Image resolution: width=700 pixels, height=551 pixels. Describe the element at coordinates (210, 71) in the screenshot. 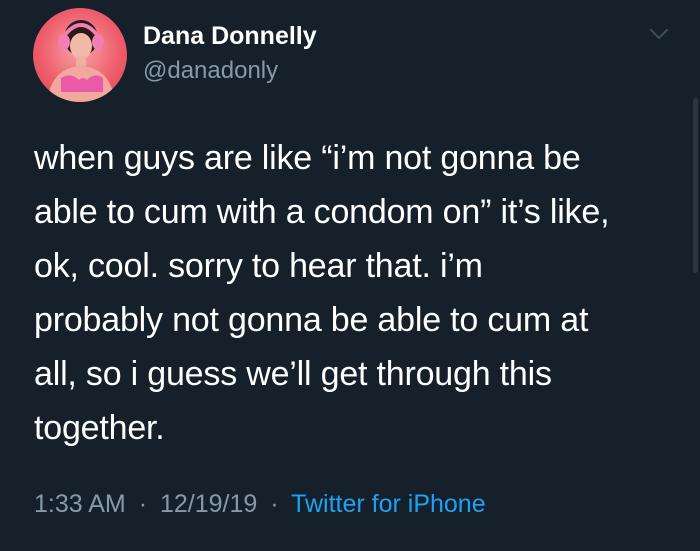

I see `user-handle: @danadonly` at that location.